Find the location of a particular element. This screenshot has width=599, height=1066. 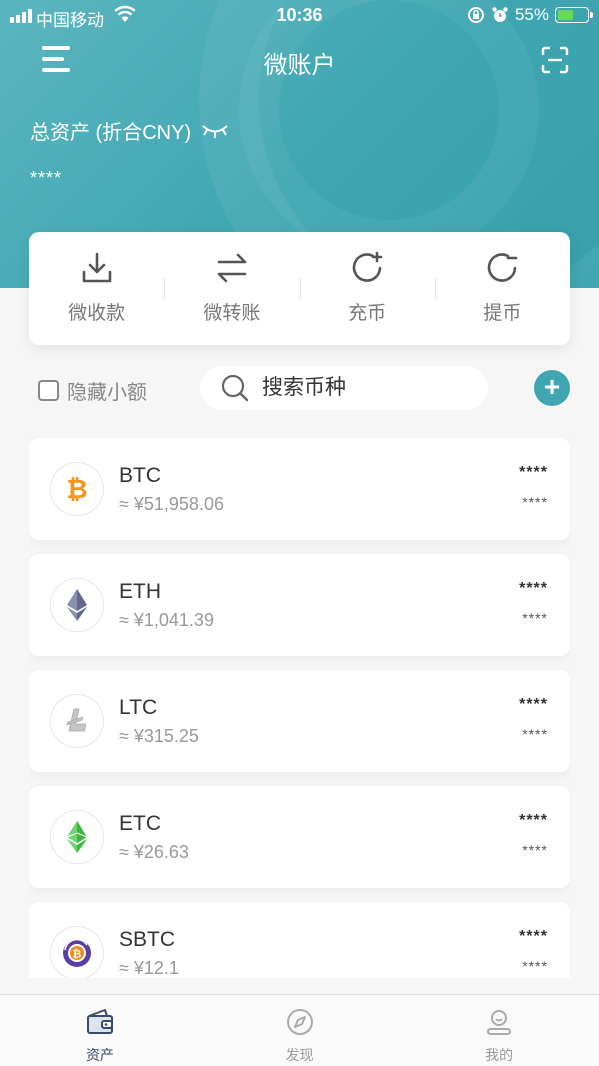

tab-assets: 资产 is located at coordinates (100, 1030).